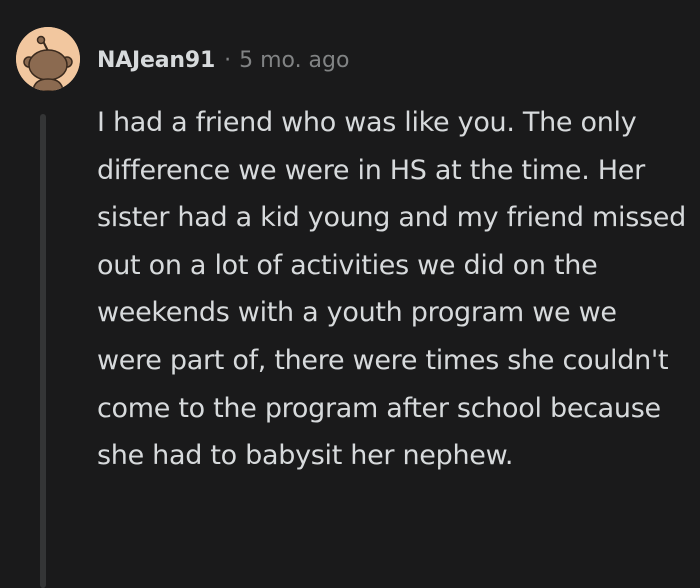  Describe the element at coordinates (48, 59) in the screenshot. I see `snoo-avatar-icon` at that location.